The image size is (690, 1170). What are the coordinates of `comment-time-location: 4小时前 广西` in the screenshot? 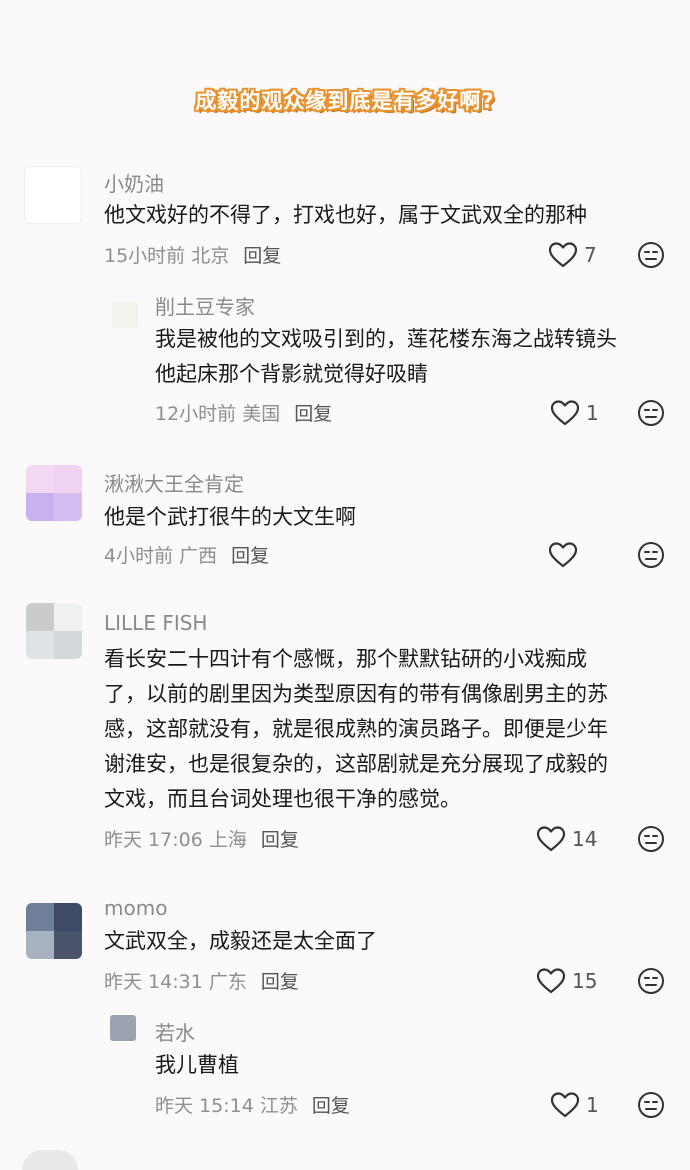 It's located at (161, 556).